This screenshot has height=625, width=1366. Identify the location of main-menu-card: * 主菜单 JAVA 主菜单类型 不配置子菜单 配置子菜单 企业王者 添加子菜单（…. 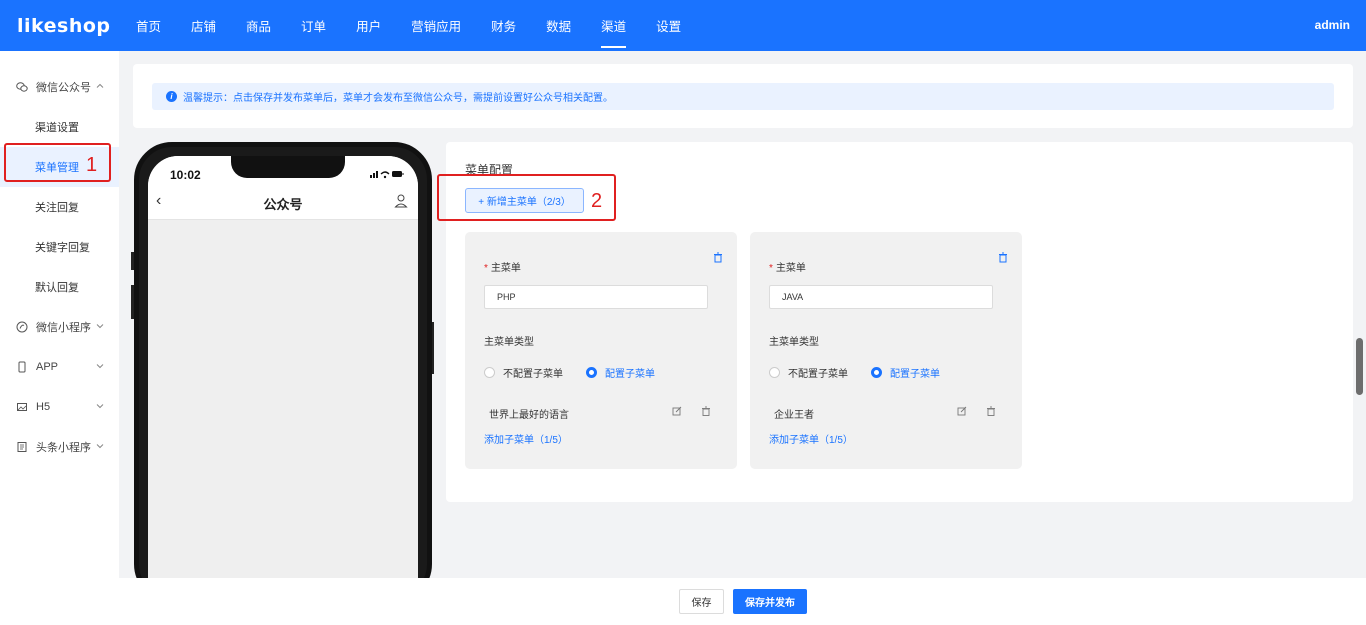
(886, 350).